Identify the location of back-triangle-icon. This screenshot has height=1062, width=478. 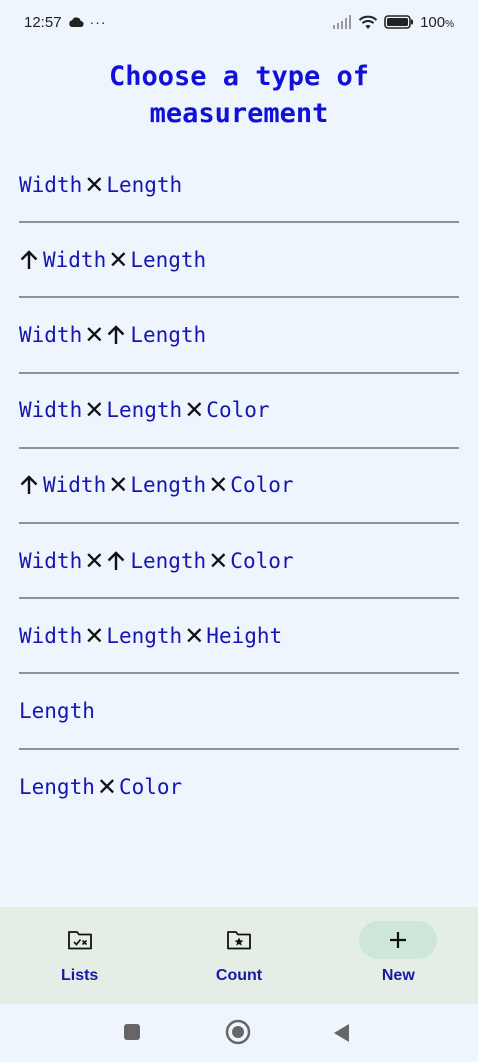
(342, 1033).